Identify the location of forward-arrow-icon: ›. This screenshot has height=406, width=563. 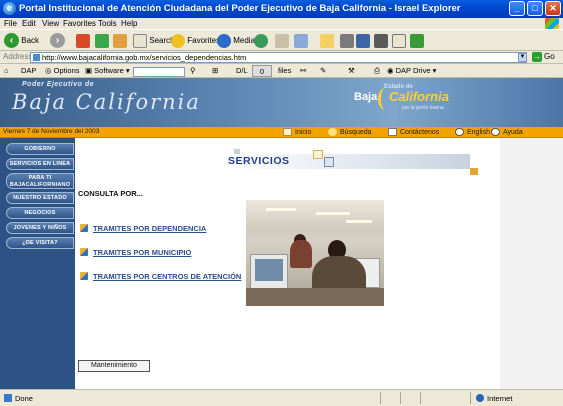
(57, 41).